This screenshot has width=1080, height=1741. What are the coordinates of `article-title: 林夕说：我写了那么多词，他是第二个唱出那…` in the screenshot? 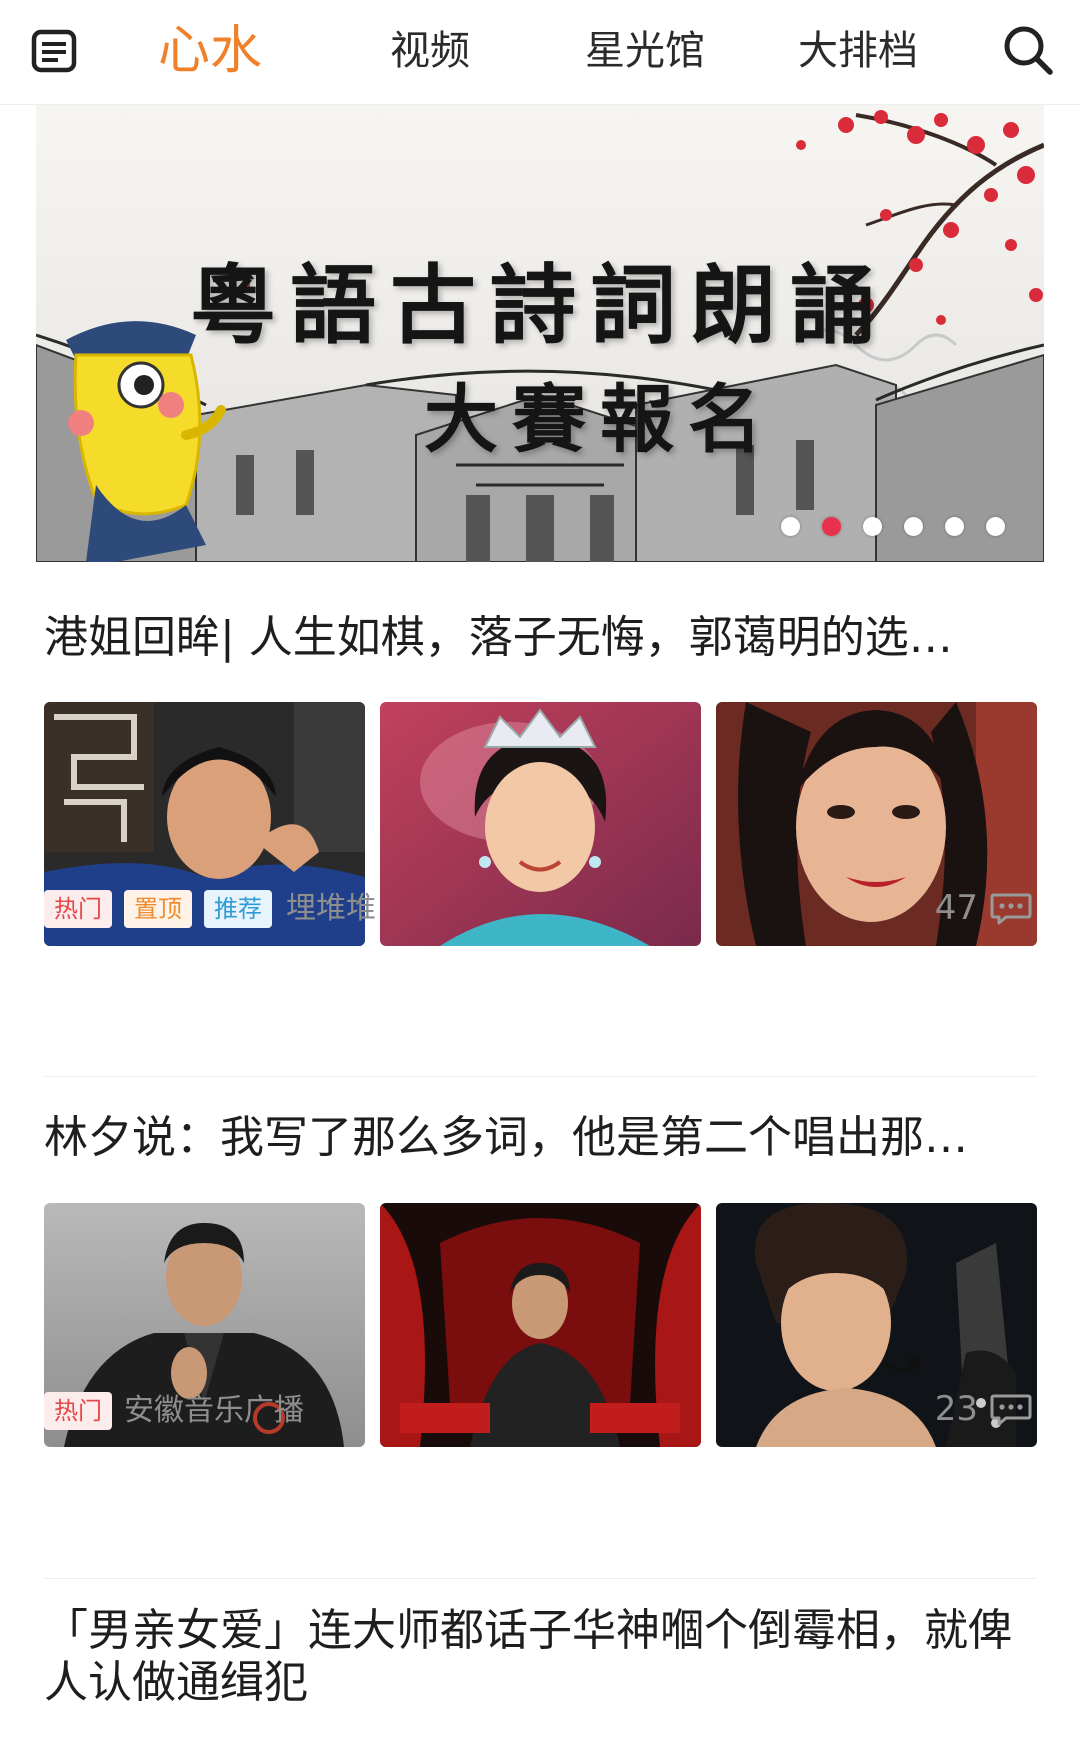 It's located at (539, 1138).